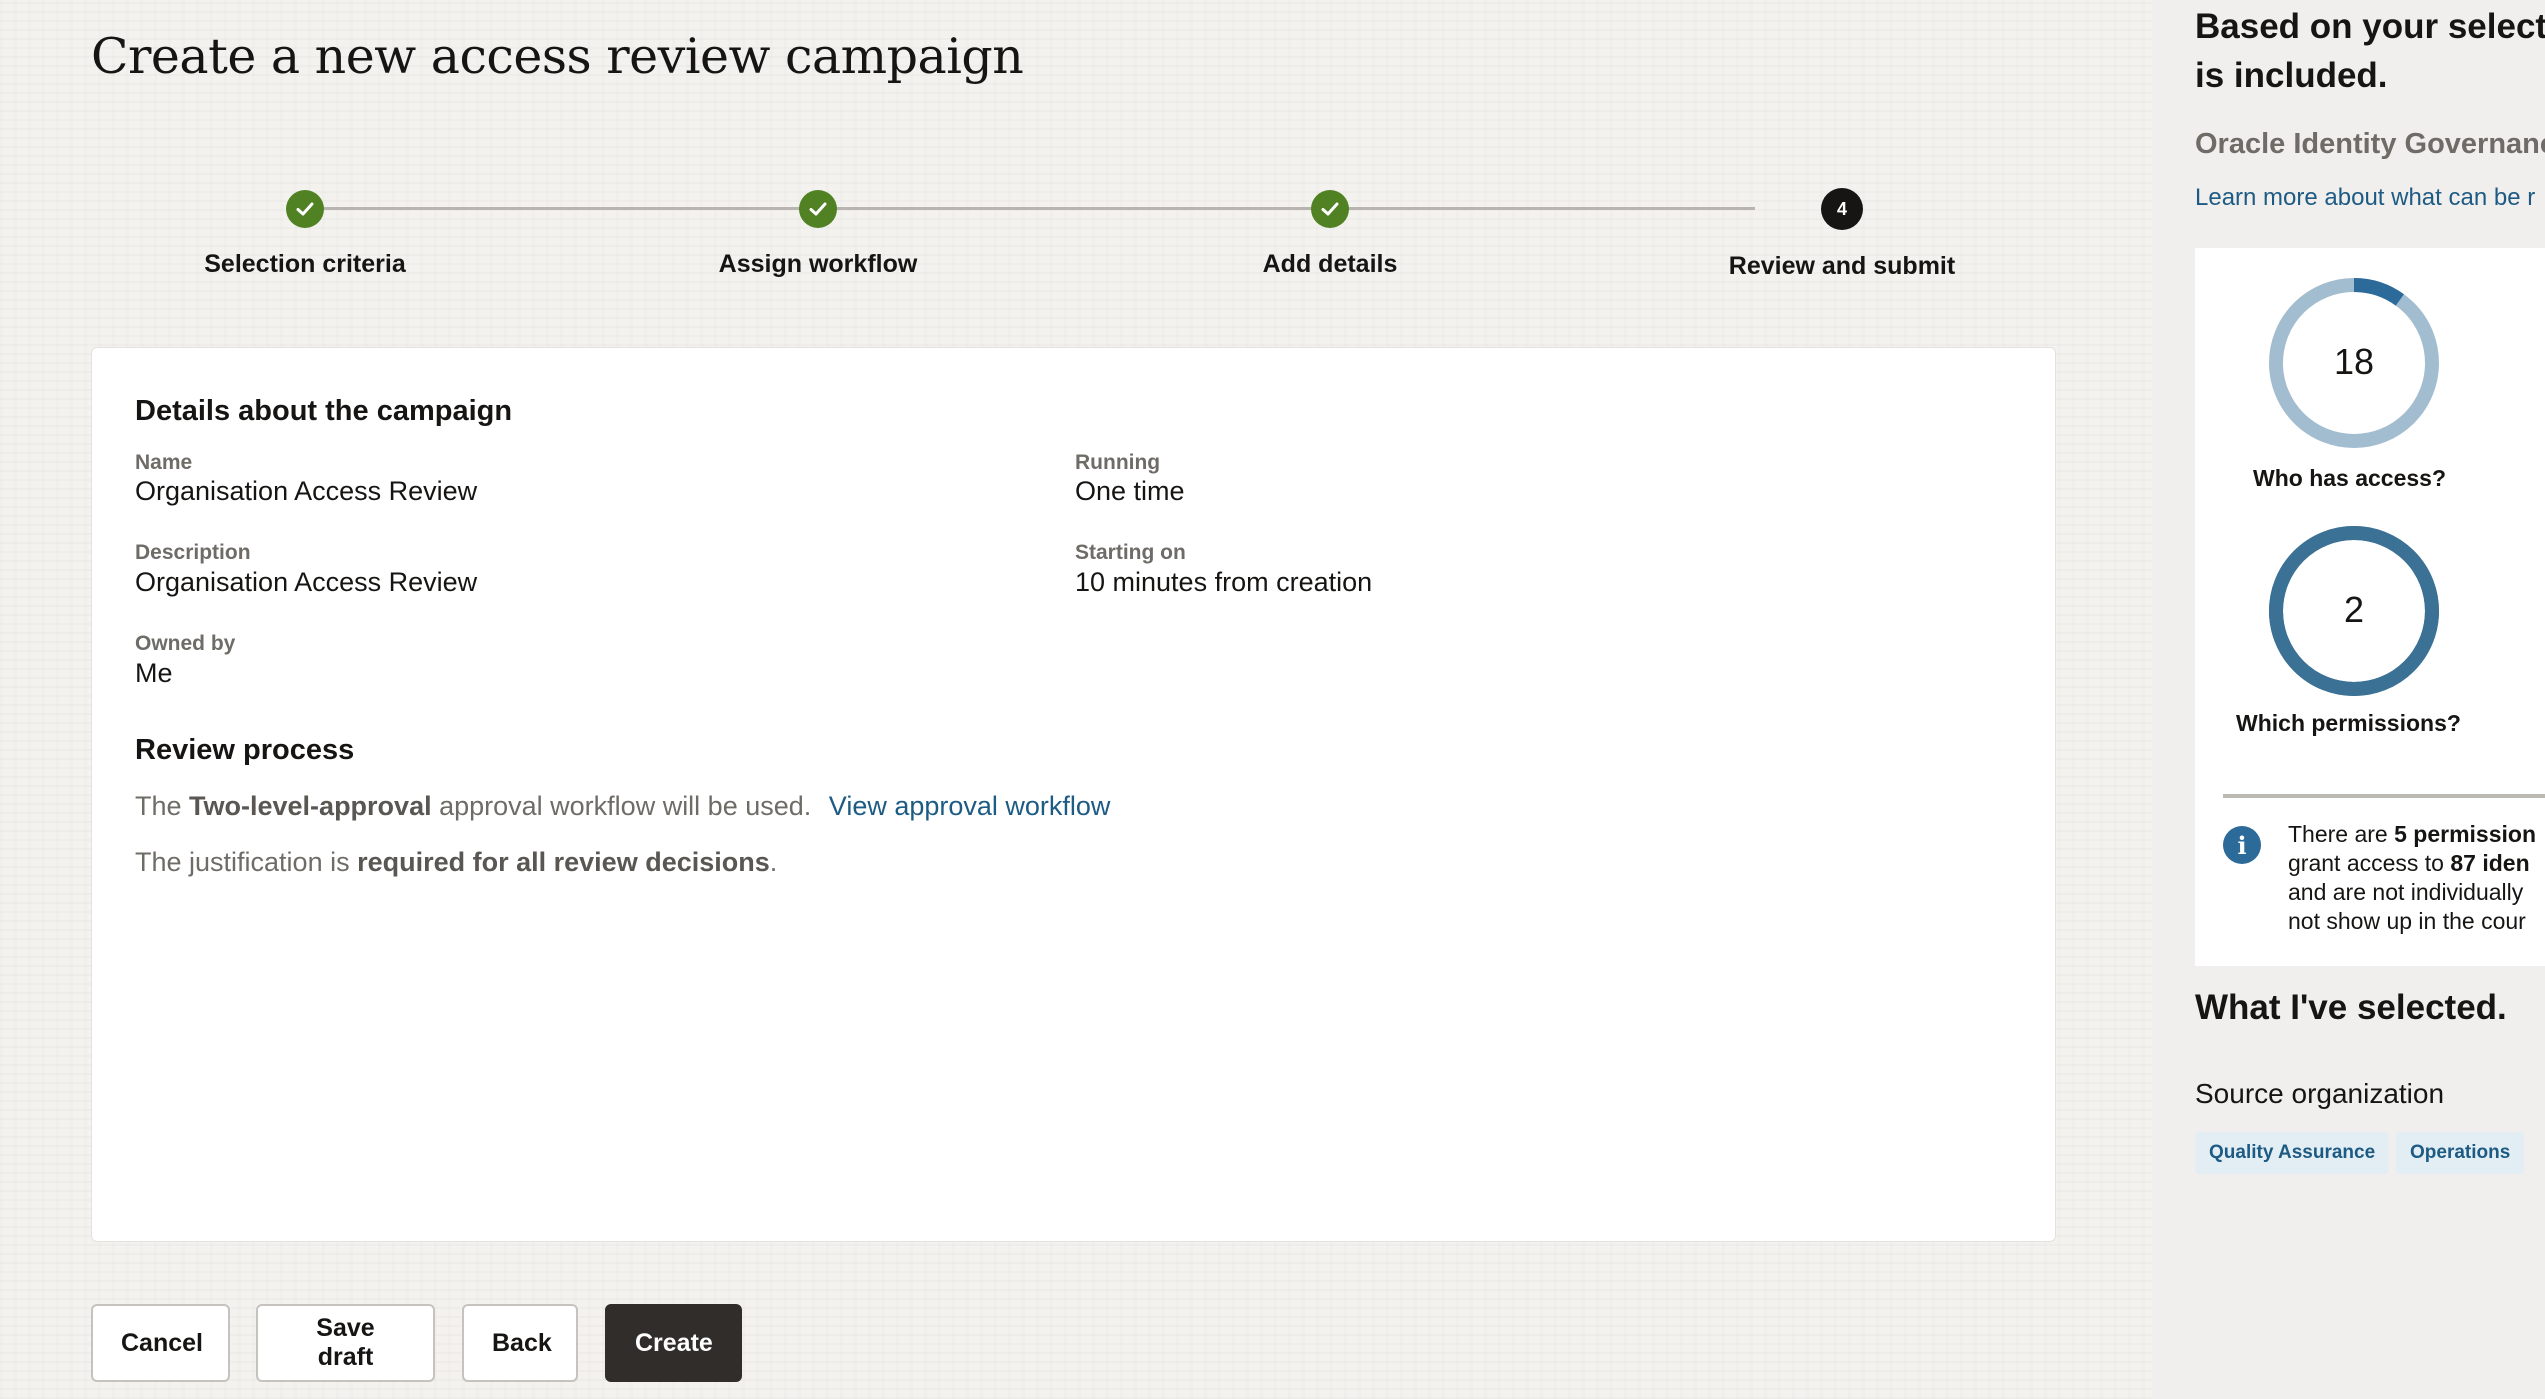 The width and height of the screenshot is (2545, 1399). What do you see at coordinates (673, 1343) in the screenshot?
I see `create-button: Create` at bounding box center [673, 1343].